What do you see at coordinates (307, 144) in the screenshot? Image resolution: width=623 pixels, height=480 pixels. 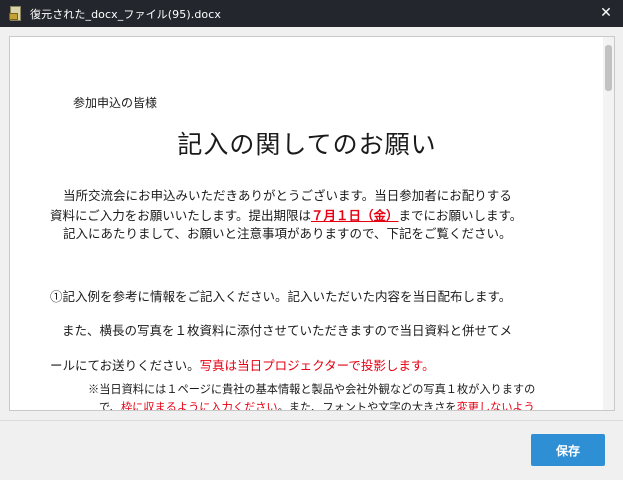 I see `document-heading: 記入の関してのお願い` at bounding box center [307, 144].